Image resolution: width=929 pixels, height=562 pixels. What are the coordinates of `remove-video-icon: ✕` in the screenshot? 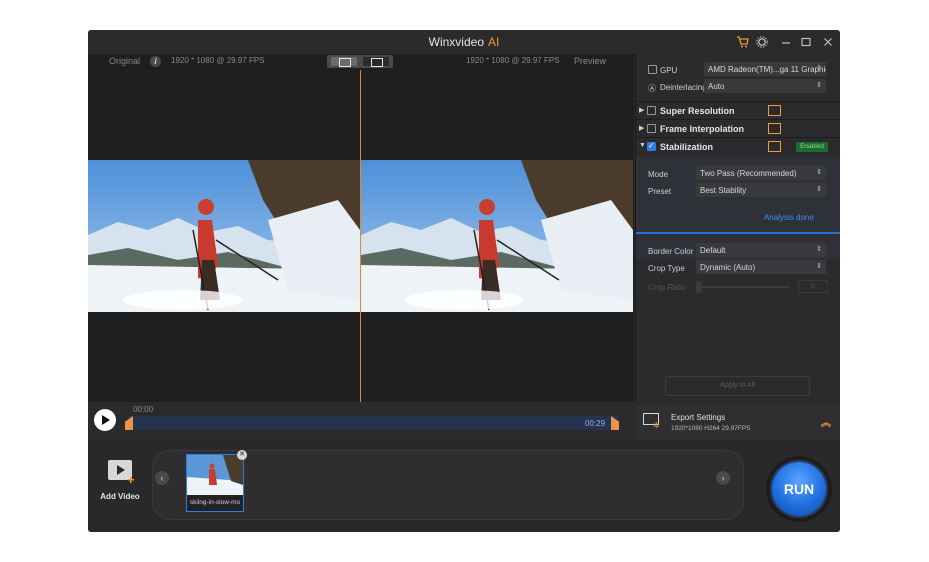 It's located at (242, 455).